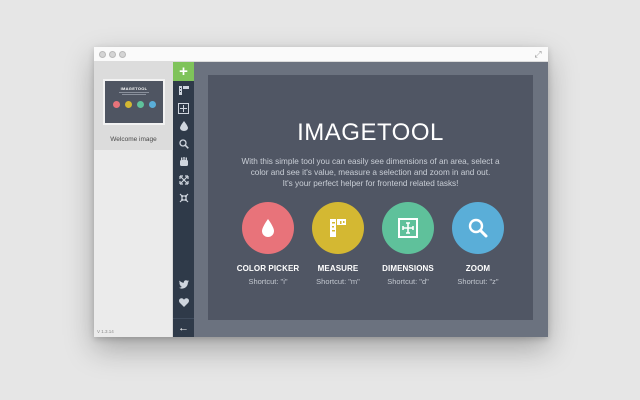 This screenshot has width=640, height=400. Describe the element at coordinates (268, 228) in the screenshot. I see `drop-icon` at that location.